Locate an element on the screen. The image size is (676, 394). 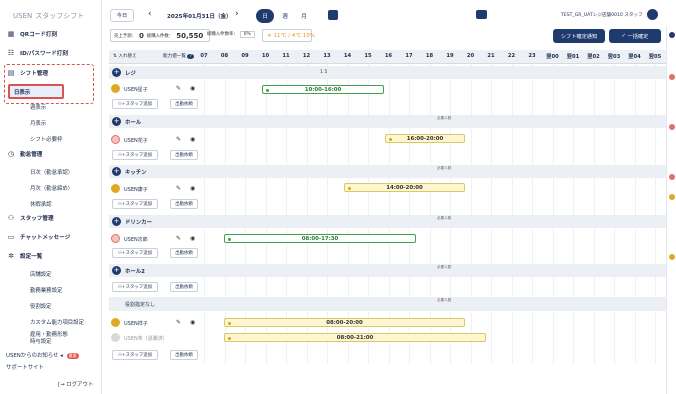
hour-label: 07 is located at coordinates (204, 56).